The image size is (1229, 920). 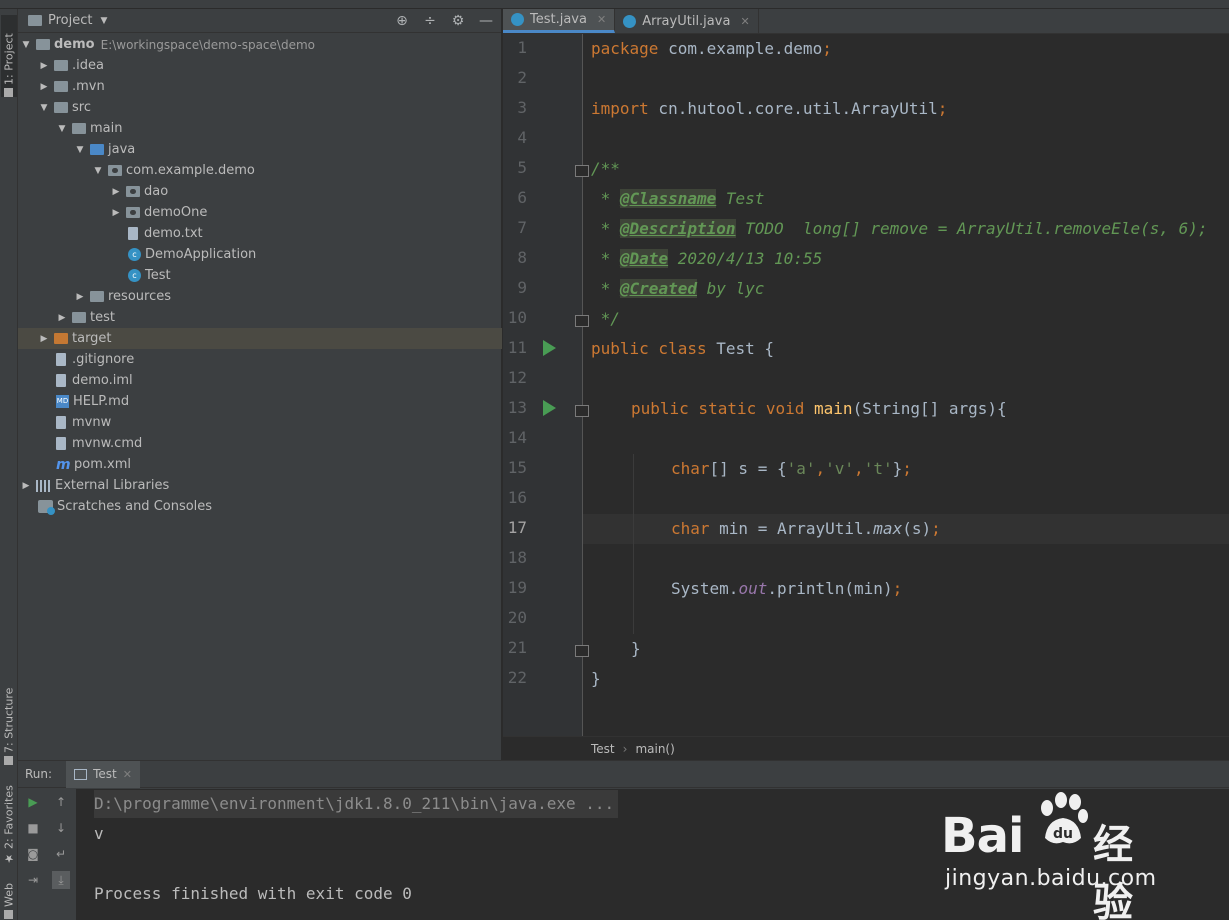 I want to click on tree-item-mvnw: mvnw, so click(x=260, y=422).